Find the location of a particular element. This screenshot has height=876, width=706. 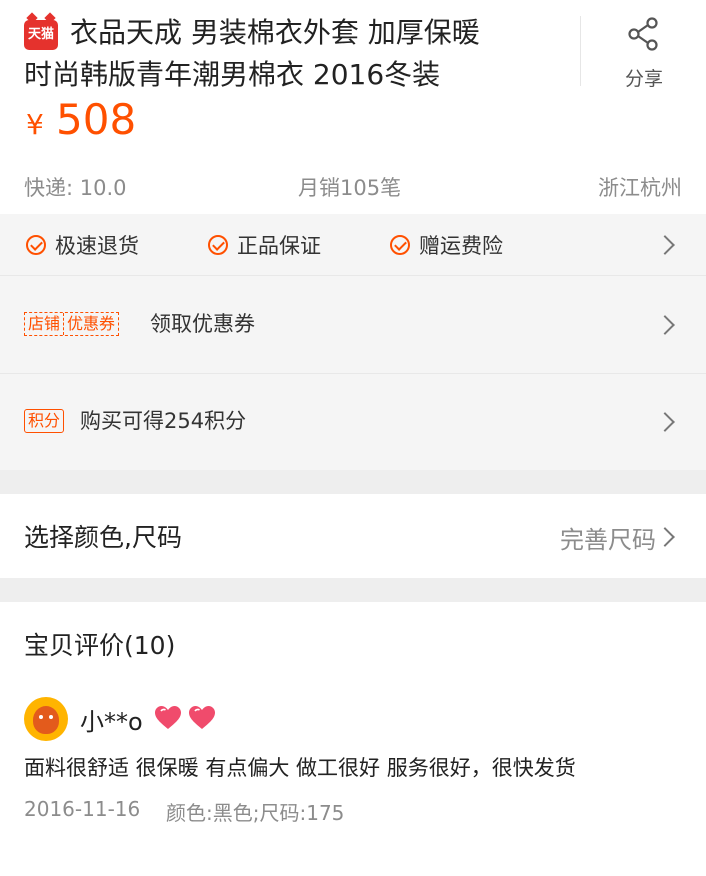

product-title-line2: 时尚韩版青年潮男棉衣 2016冬装 is located at coordinates (232, 74).